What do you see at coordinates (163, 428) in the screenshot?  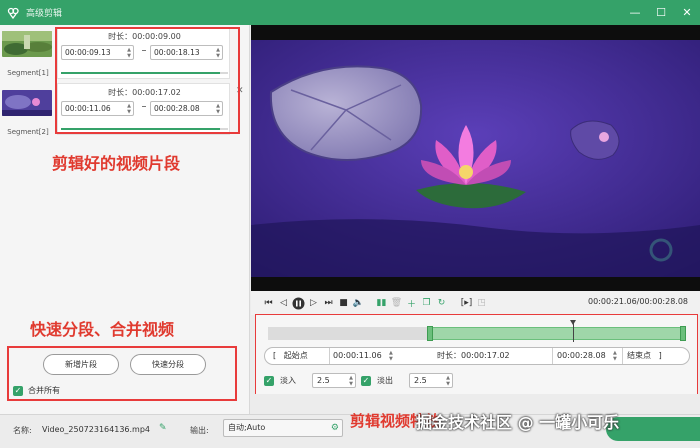 I see `edit-name-icon: ✎` at bounding box center [163, 428].